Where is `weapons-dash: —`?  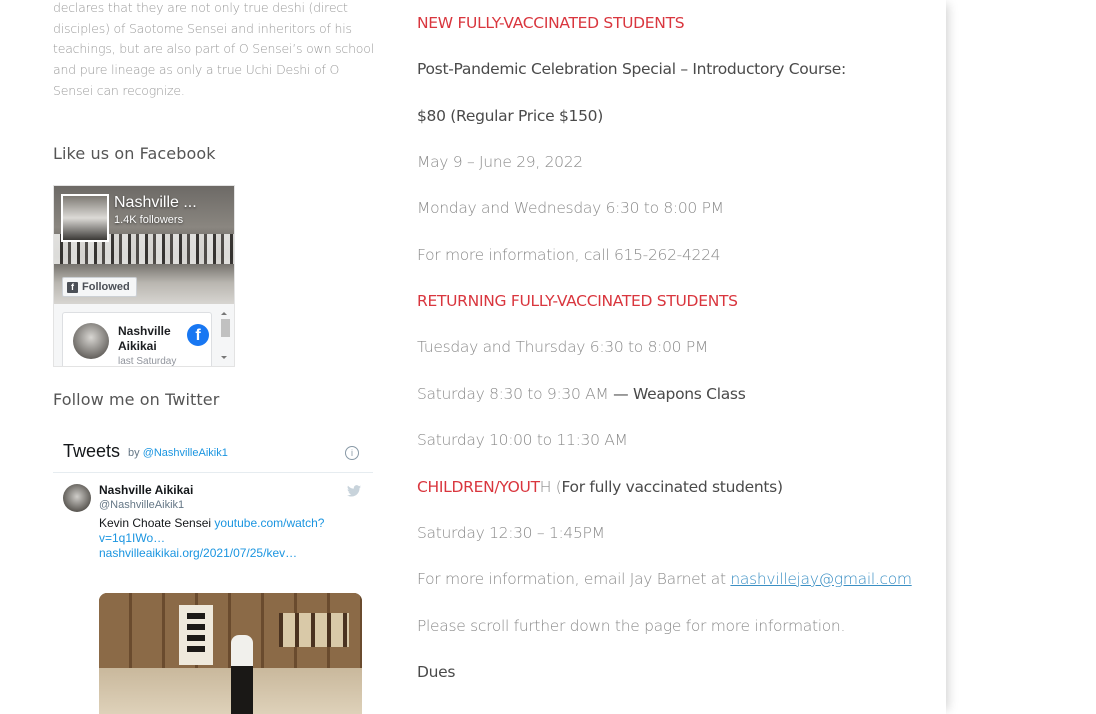 weapons-dash: — is located at coordinates (620, 394).